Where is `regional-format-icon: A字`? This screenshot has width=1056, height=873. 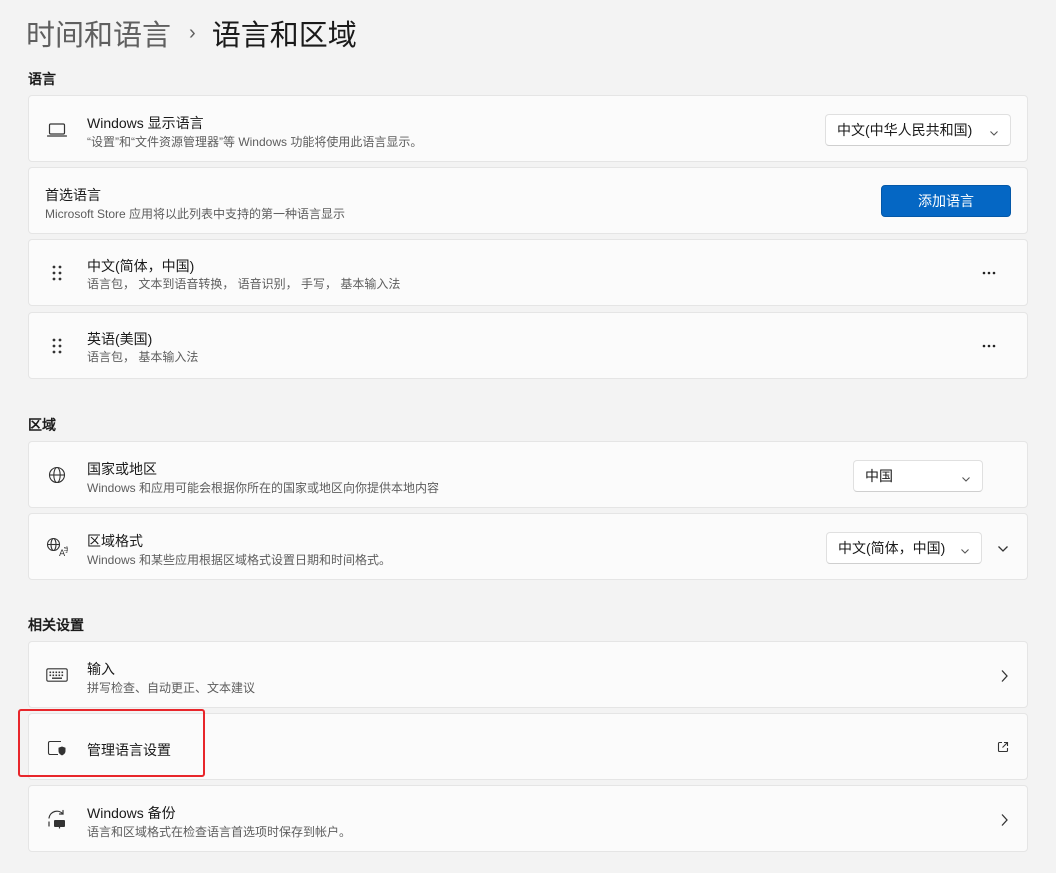 regional-format-icon: A字 is located at coordinates (57, 547).